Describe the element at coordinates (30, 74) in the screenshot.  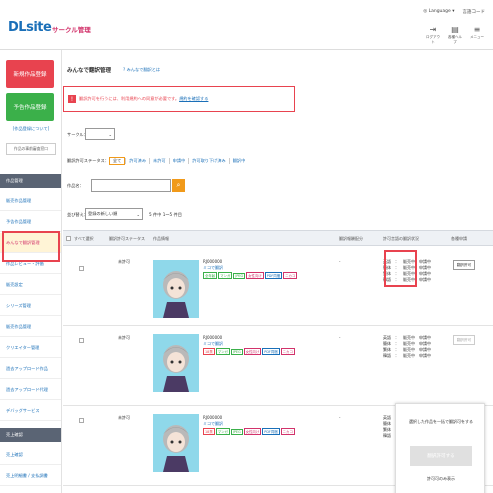
I see `new-work-button: 新規作品登録` at that location.